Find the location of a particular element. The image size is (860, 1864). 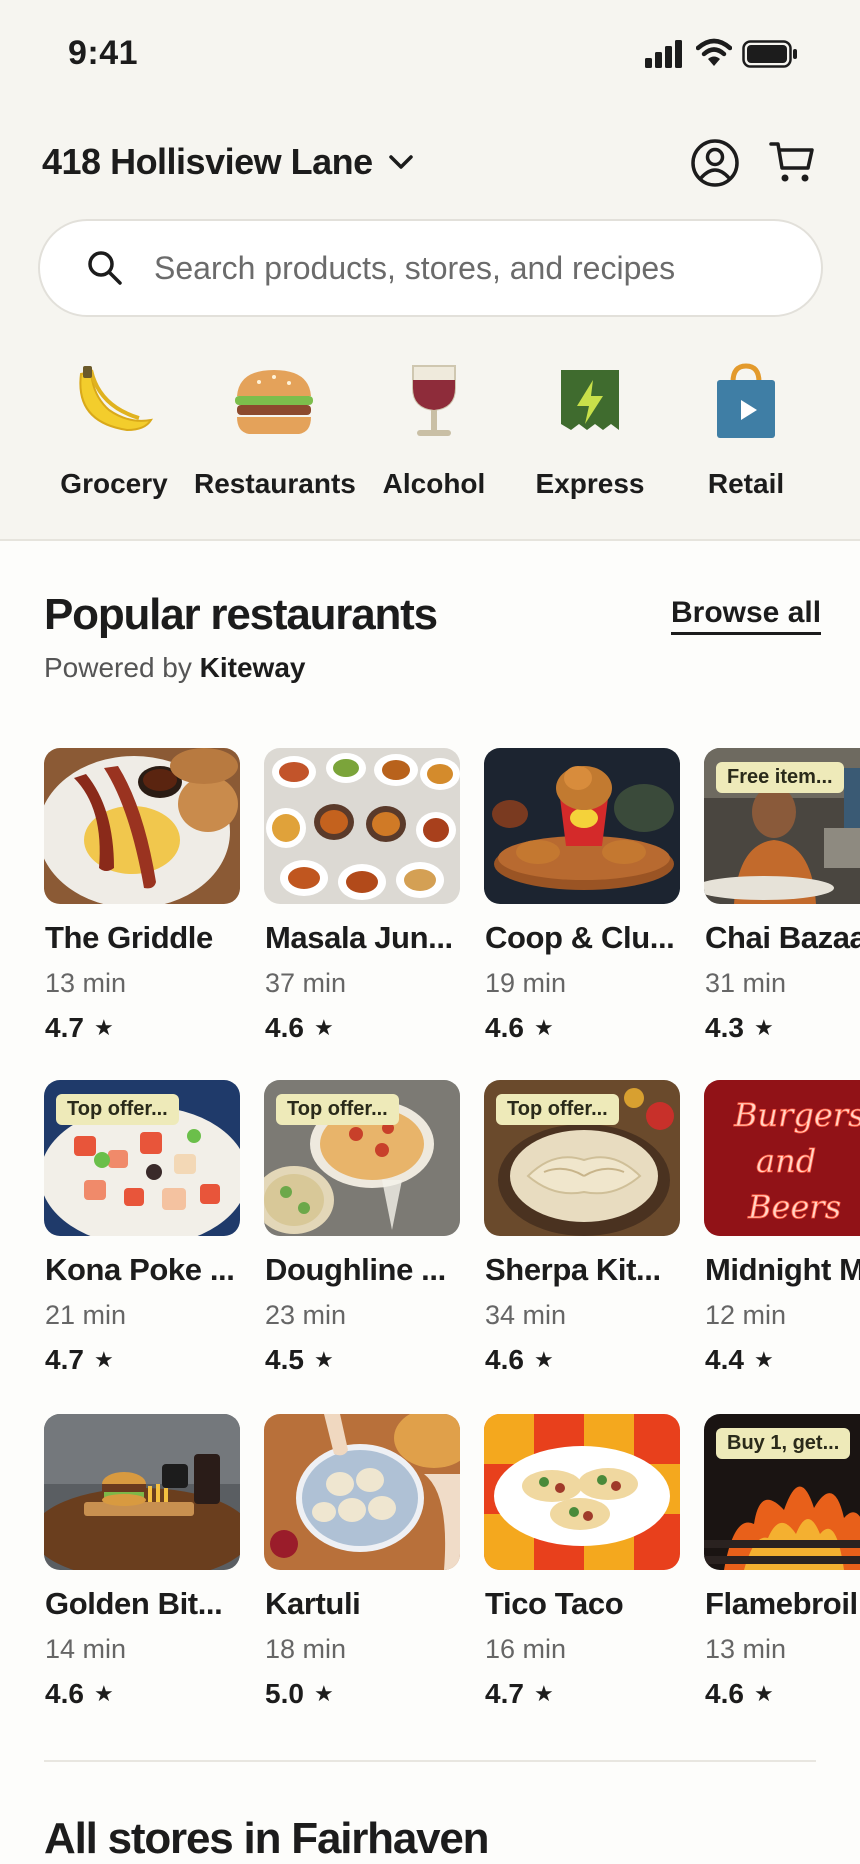

delivery-time: 23 min is located at coordinates (306, 1315).